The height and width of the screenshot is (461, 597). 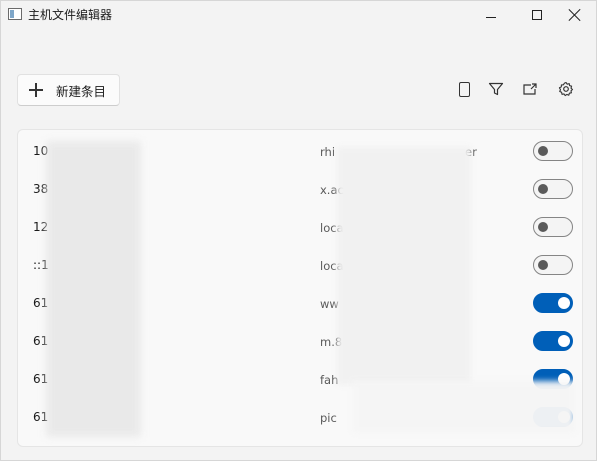 What do you see at coordinates (328, 418) in the screenshot?
I see `entry-host: pic` at bounding box center [328, 418].